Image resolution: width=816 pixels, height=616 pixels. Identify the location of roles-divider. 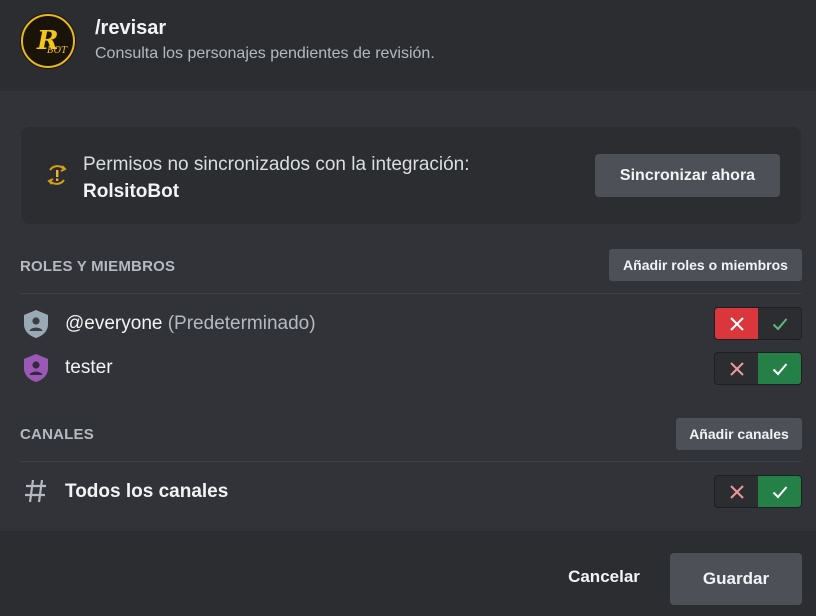
(410, 293).